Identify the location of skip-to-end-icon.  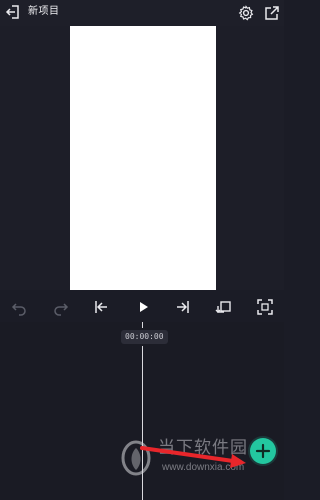
(183, 307).